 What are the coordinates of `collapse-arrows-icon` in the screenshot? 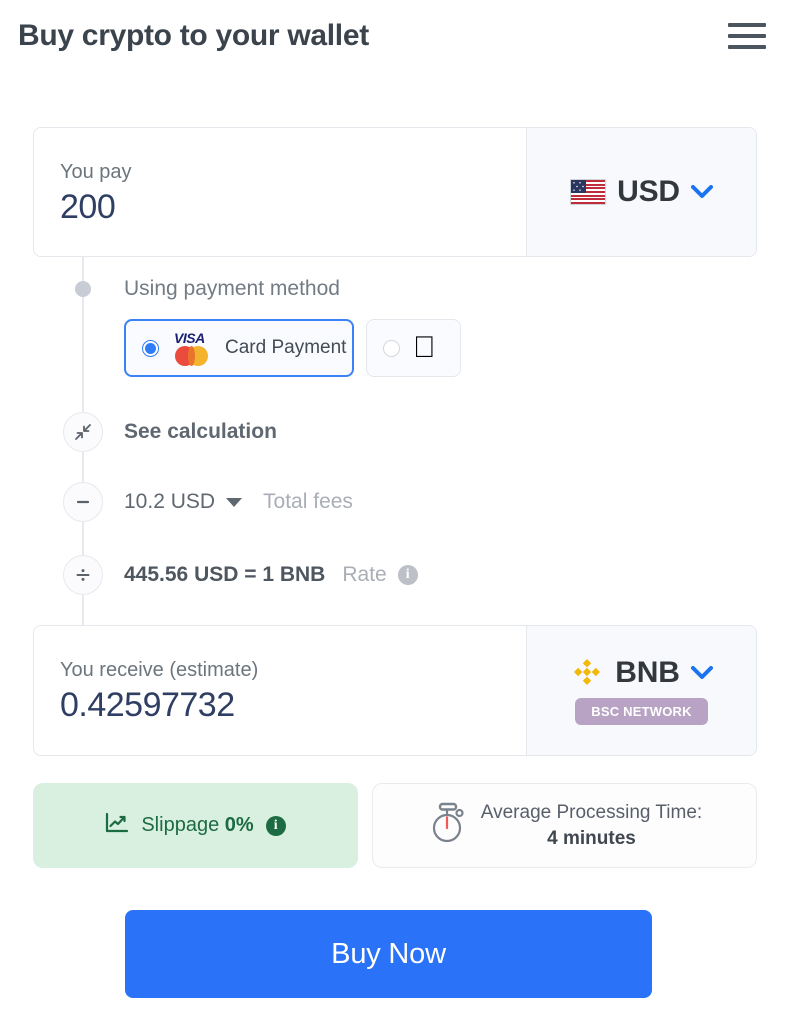 It's located at (83, 432).